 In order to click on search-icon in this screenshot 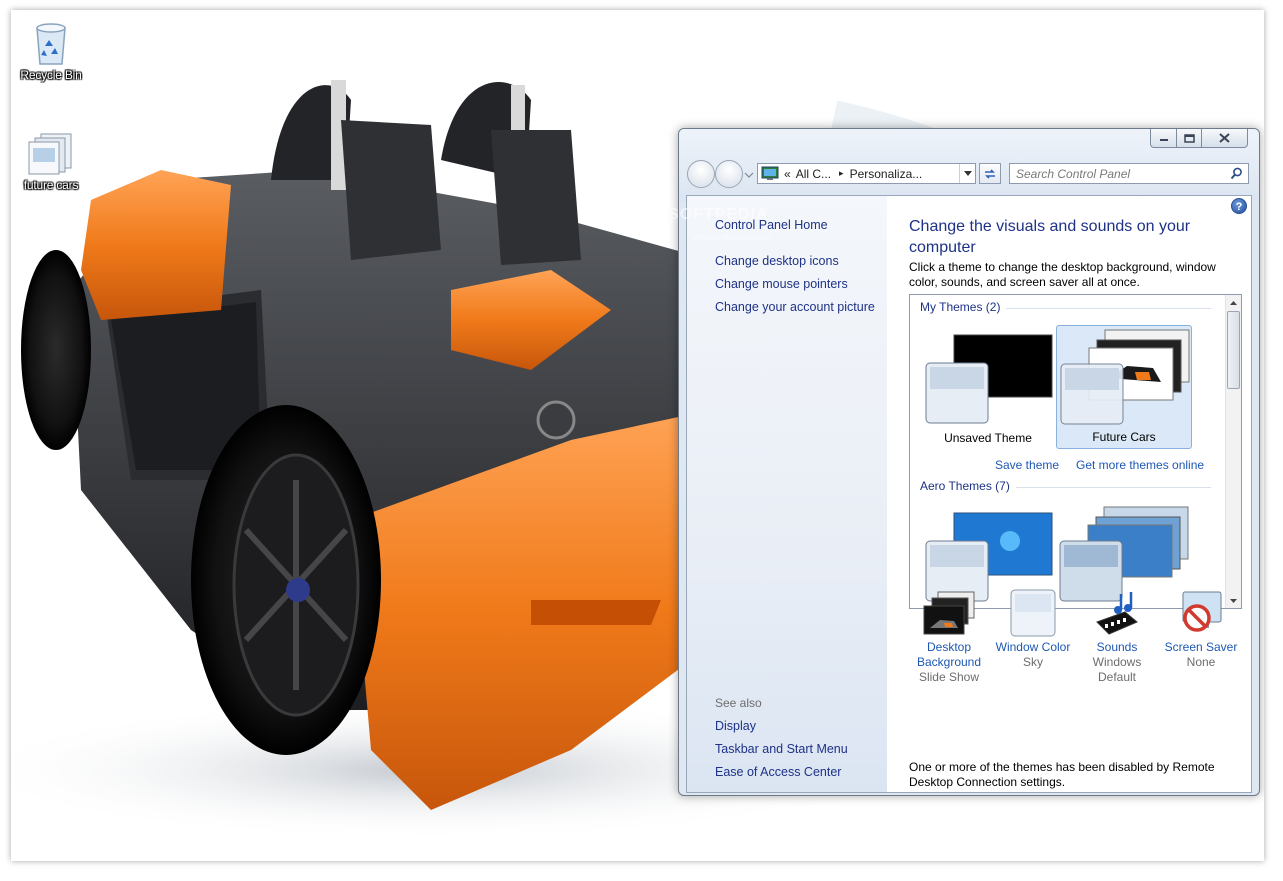, I will do `click(1236, 173)`.